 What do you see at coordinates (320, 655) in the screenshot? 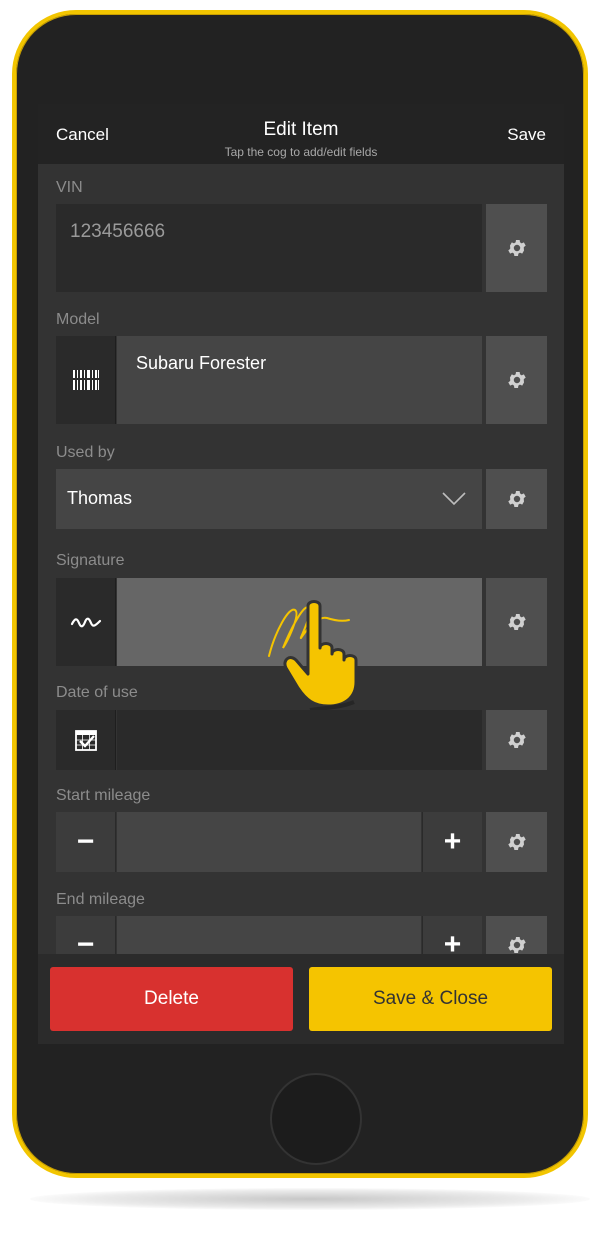
I see `tap-hand-icon` at bounding box center [320, 655].